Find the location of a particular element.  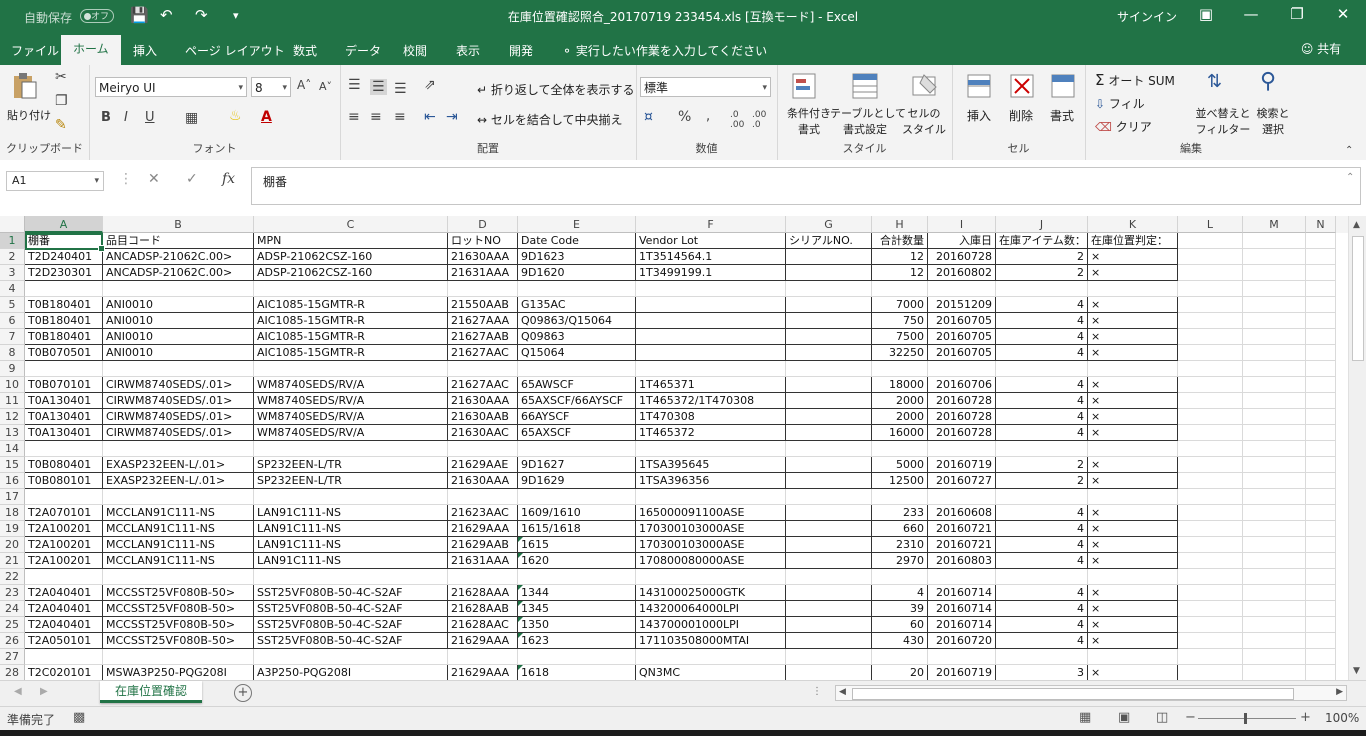

cell-L14 is located at coordinates (1210, 449).